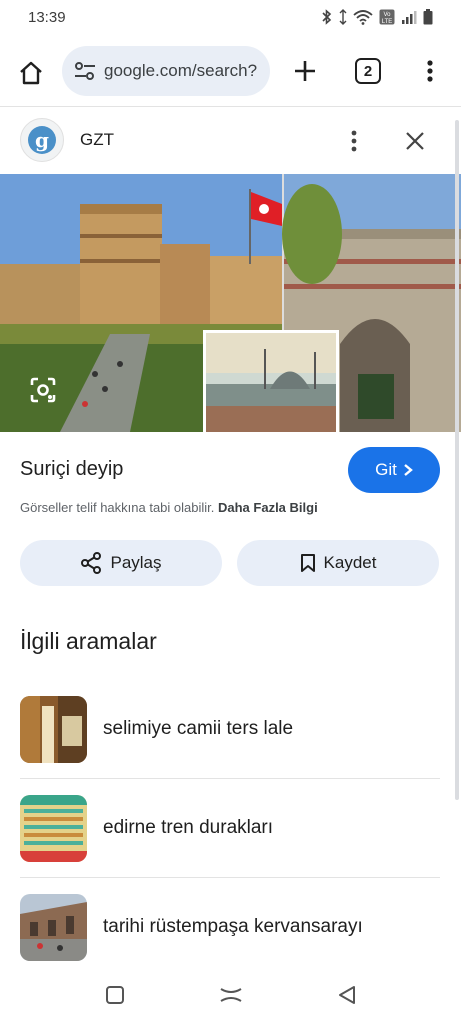  Describe the element at coordinates (188, 827) in the screenshot. I see `related-label: edirne tren durakları` at that location.